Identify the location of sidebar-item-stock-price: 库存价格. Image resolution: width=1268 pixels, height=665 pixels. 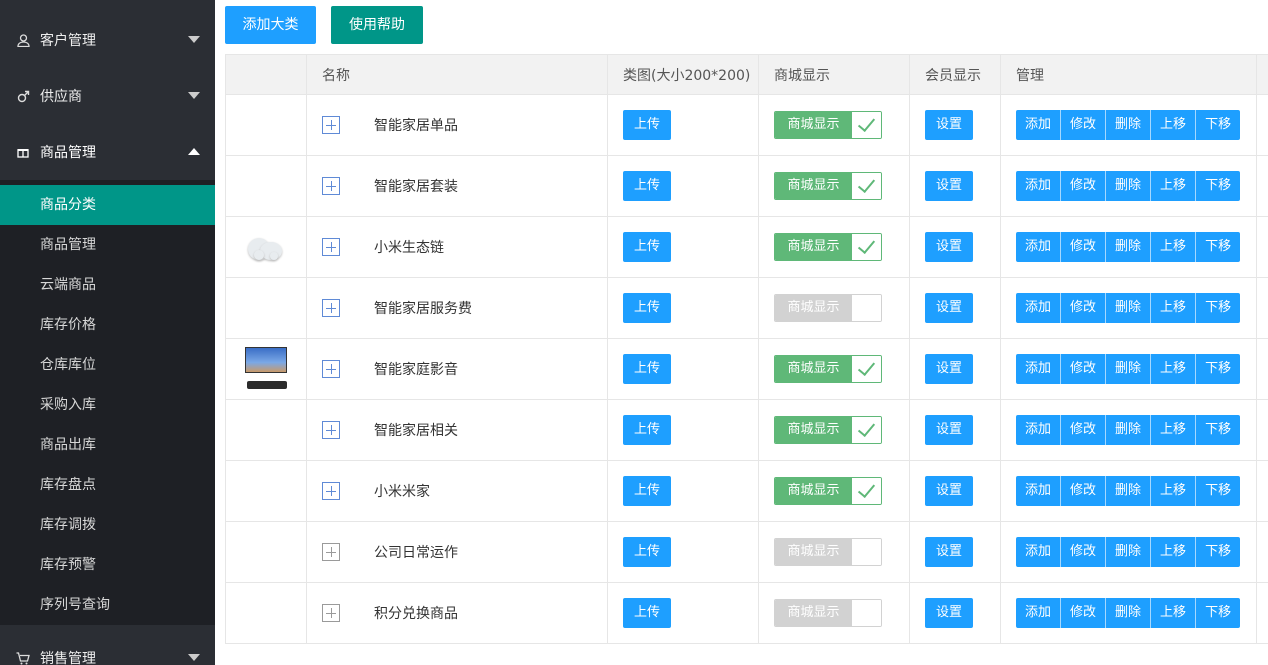
(107, 325).